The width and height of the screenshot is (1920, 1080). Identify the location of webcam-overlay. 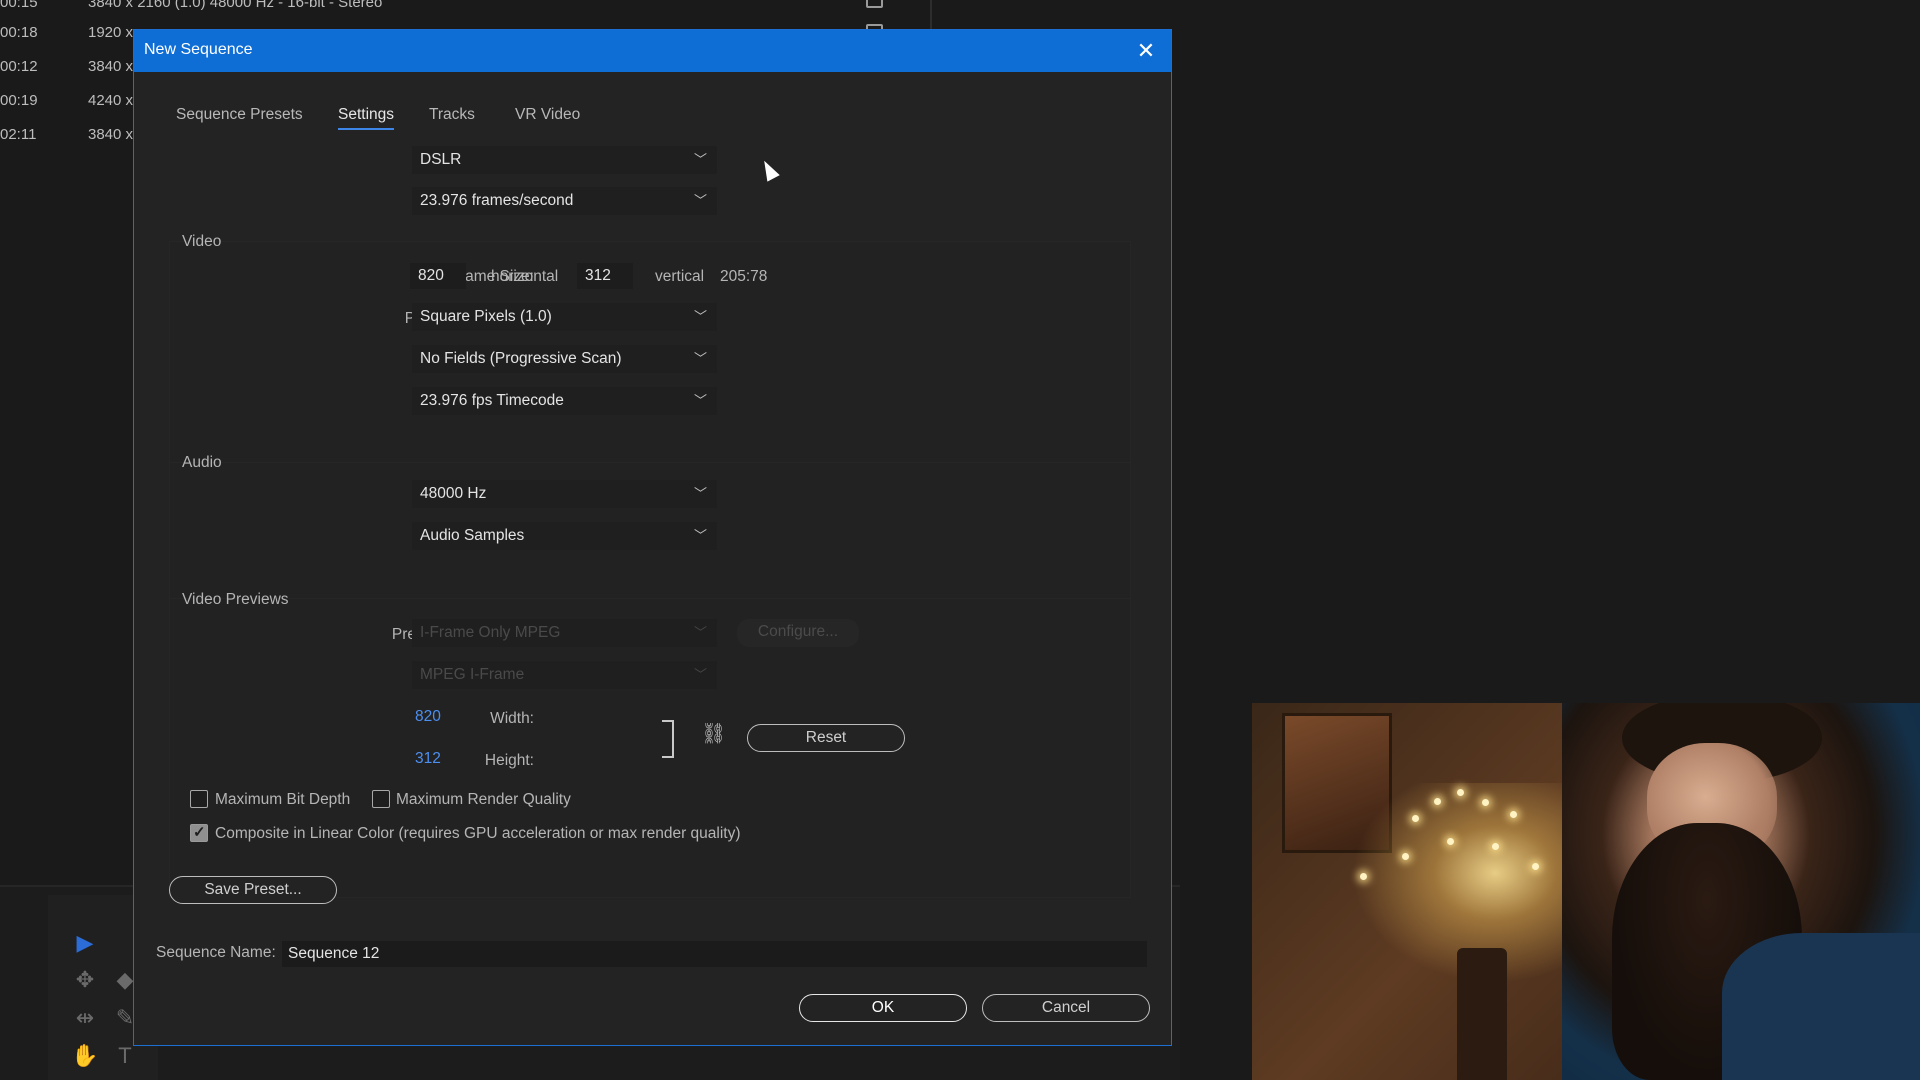
(1586, 891).